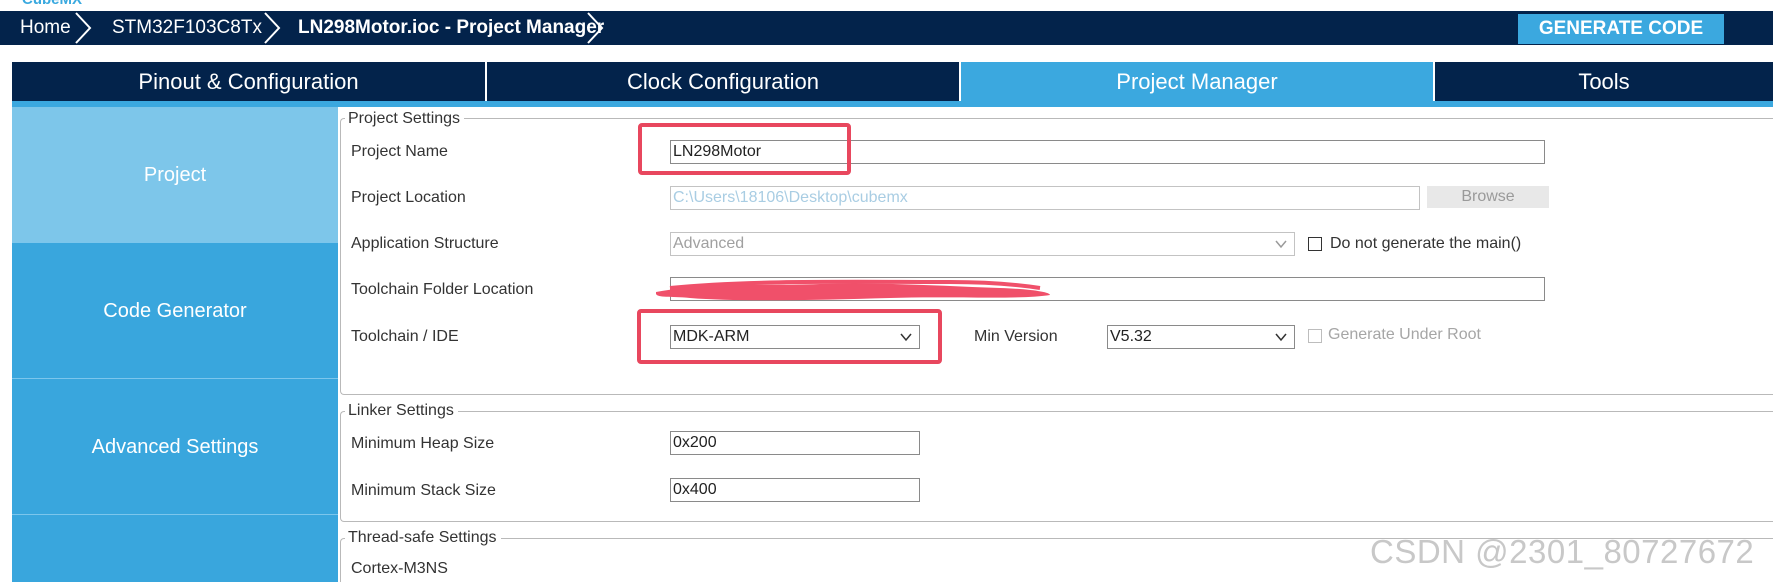 Image resolution: width=1773 pixels, height=582 pixels. What do you see at coordinates (982, 244) in the screenshot?
I see `application-structure-select: Advanced` at bounding box center [982, 244].